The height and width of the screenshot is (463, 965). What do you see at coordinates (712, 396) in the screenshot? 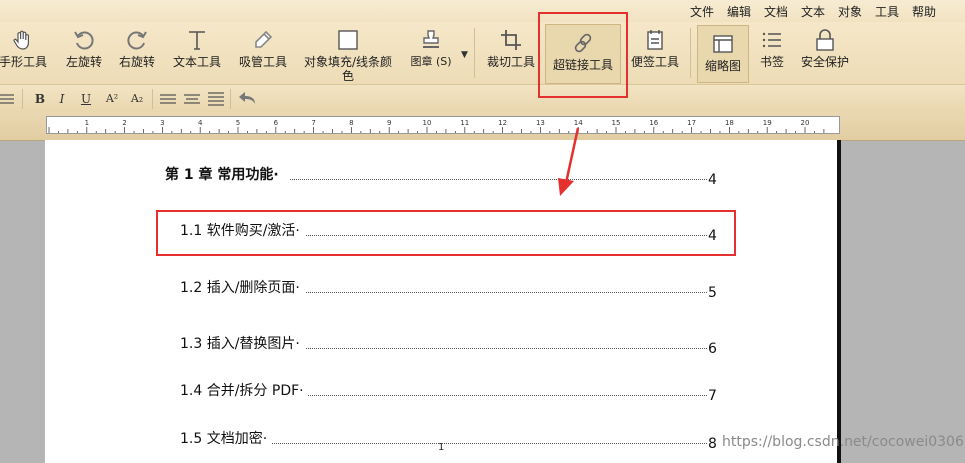
I see `toc-page-number: 7` at bounding box center [712, 396].